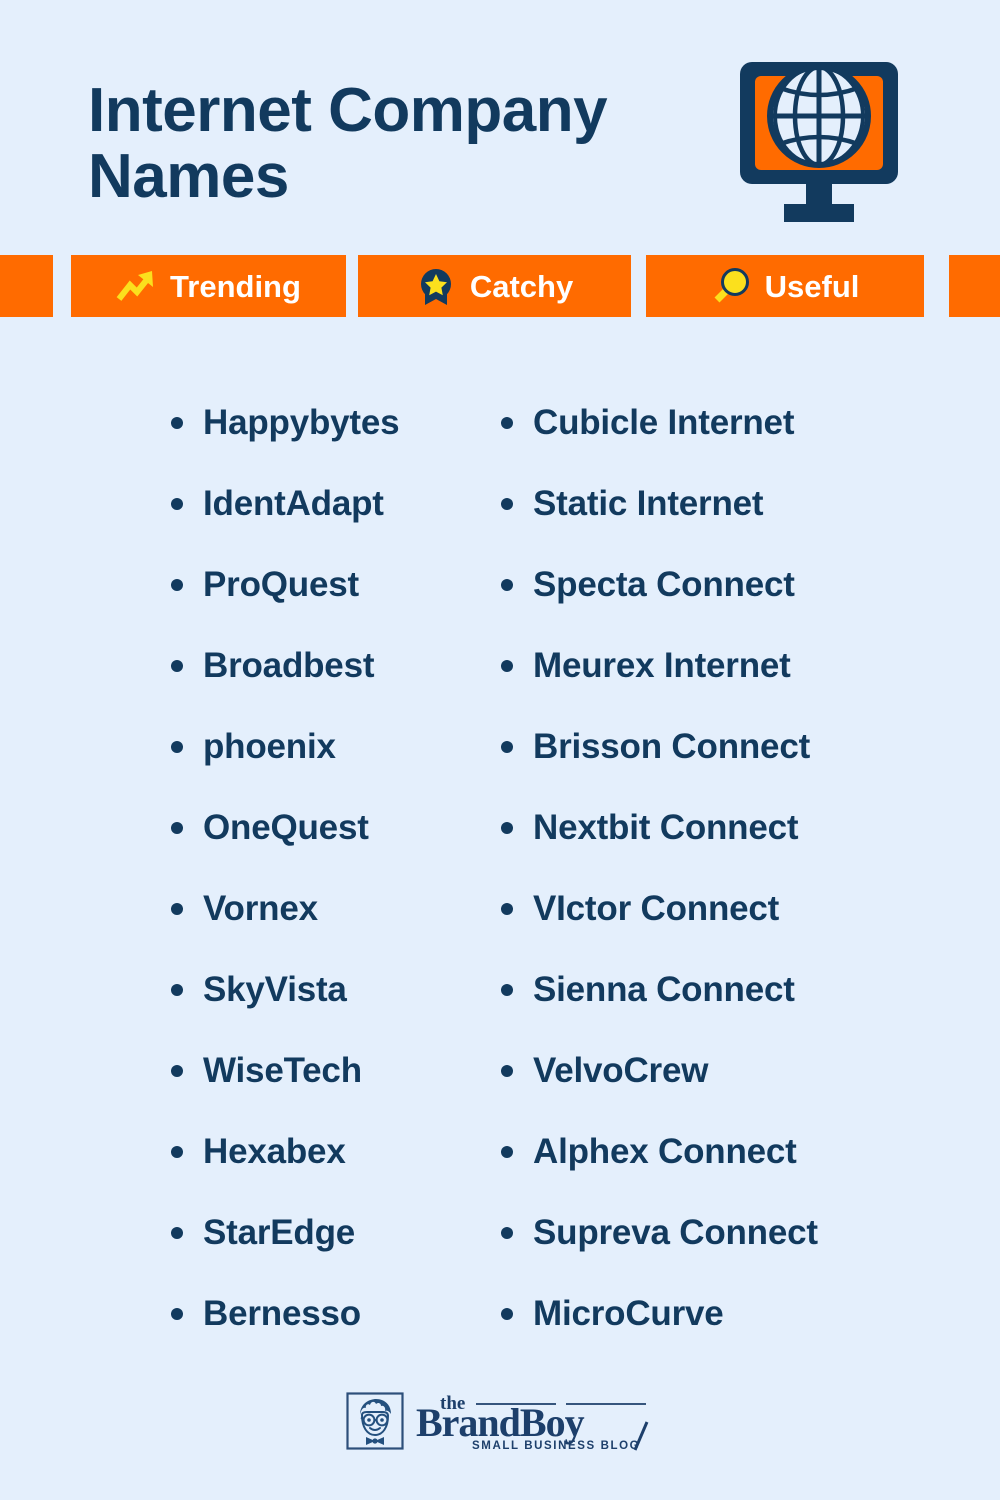 The image size is (1000, 1500). I want to click on badge-strip: Trending Catchy Useful, so click(500, 286).